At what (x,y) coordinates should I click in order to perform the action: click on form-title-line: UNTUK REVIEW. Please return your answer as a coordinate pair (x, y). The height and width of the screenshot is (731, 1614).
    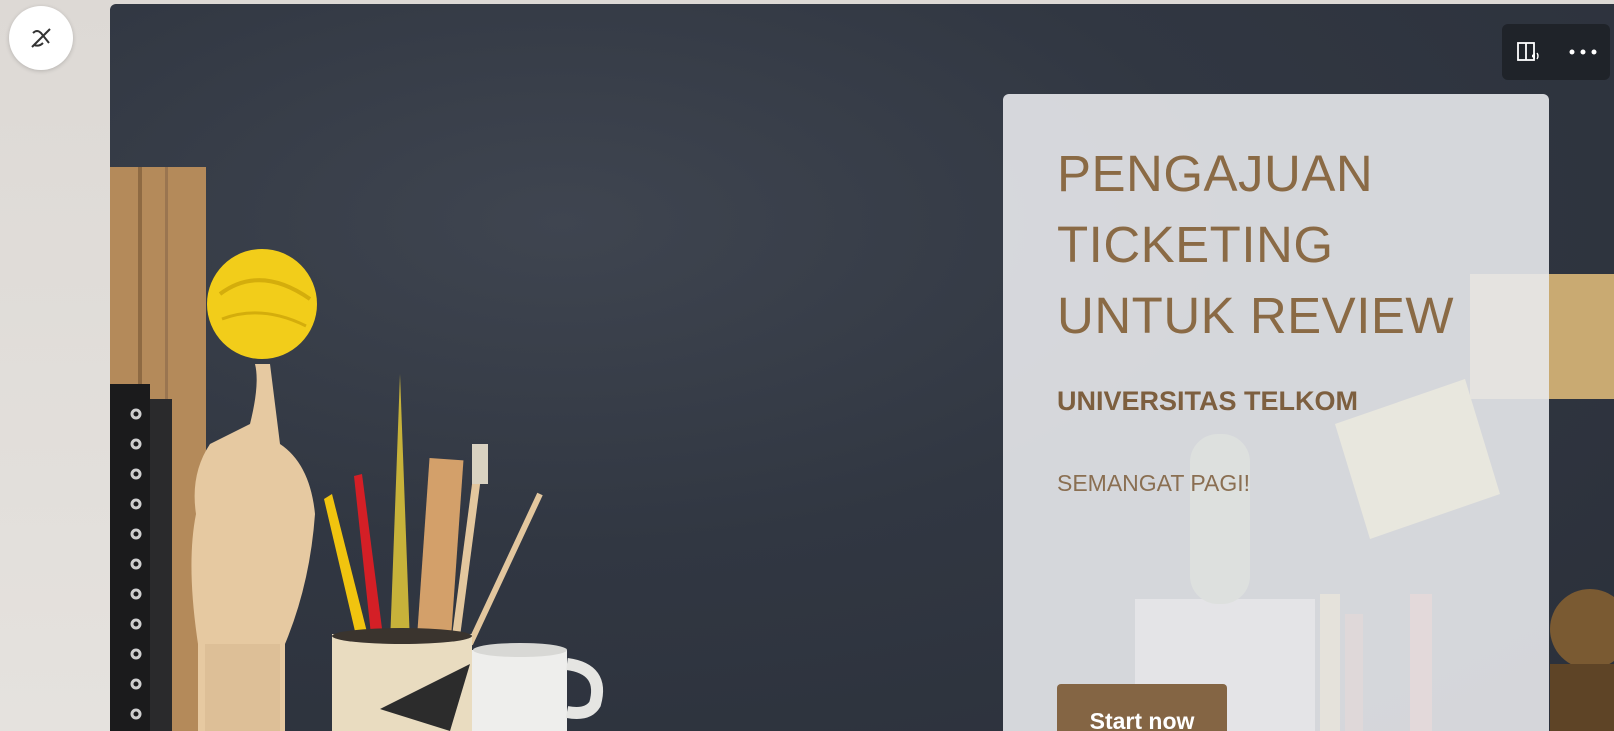
    Looking at the image, I should click on (1256, 315).